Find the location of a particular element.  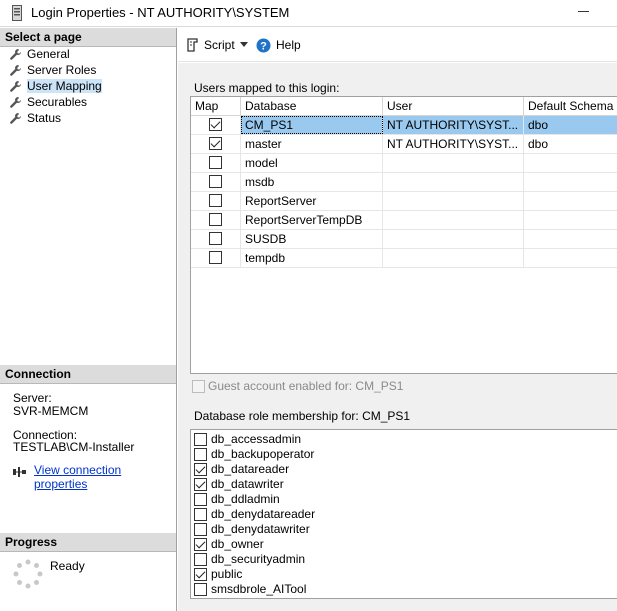

nav-item-general: General is located at coordinates (39, 54).